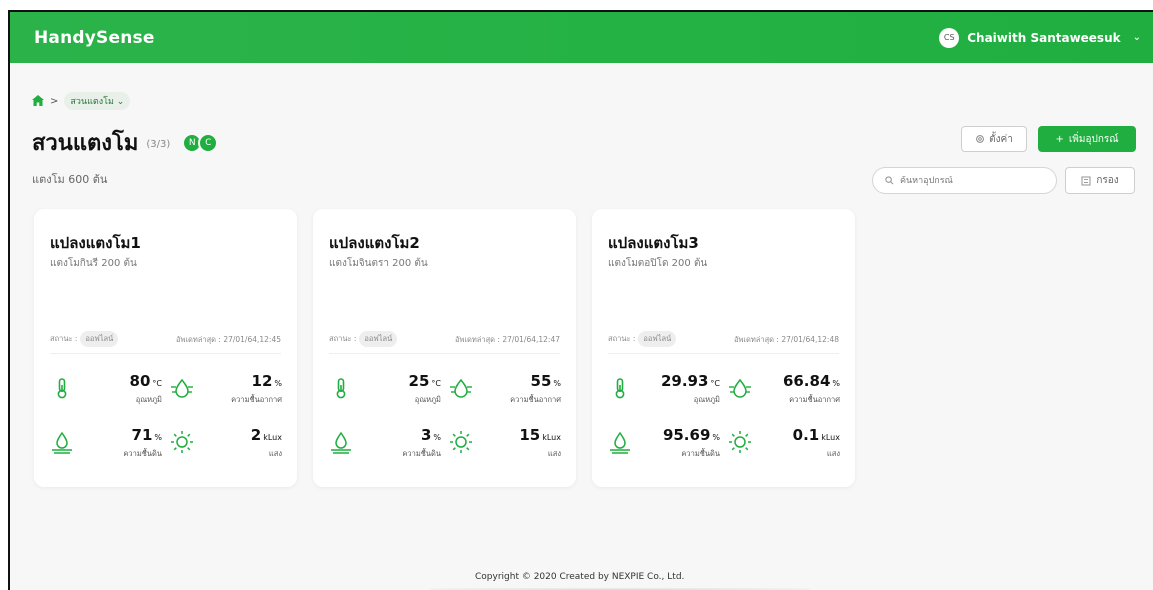 The image size is (1153, 590). What do you see at coordinates (786, 339) in the screenshot?
I see `last-updated: อัพเดทล่าสุด : 27/01/64,12:48` at bounding box center [786, 339].